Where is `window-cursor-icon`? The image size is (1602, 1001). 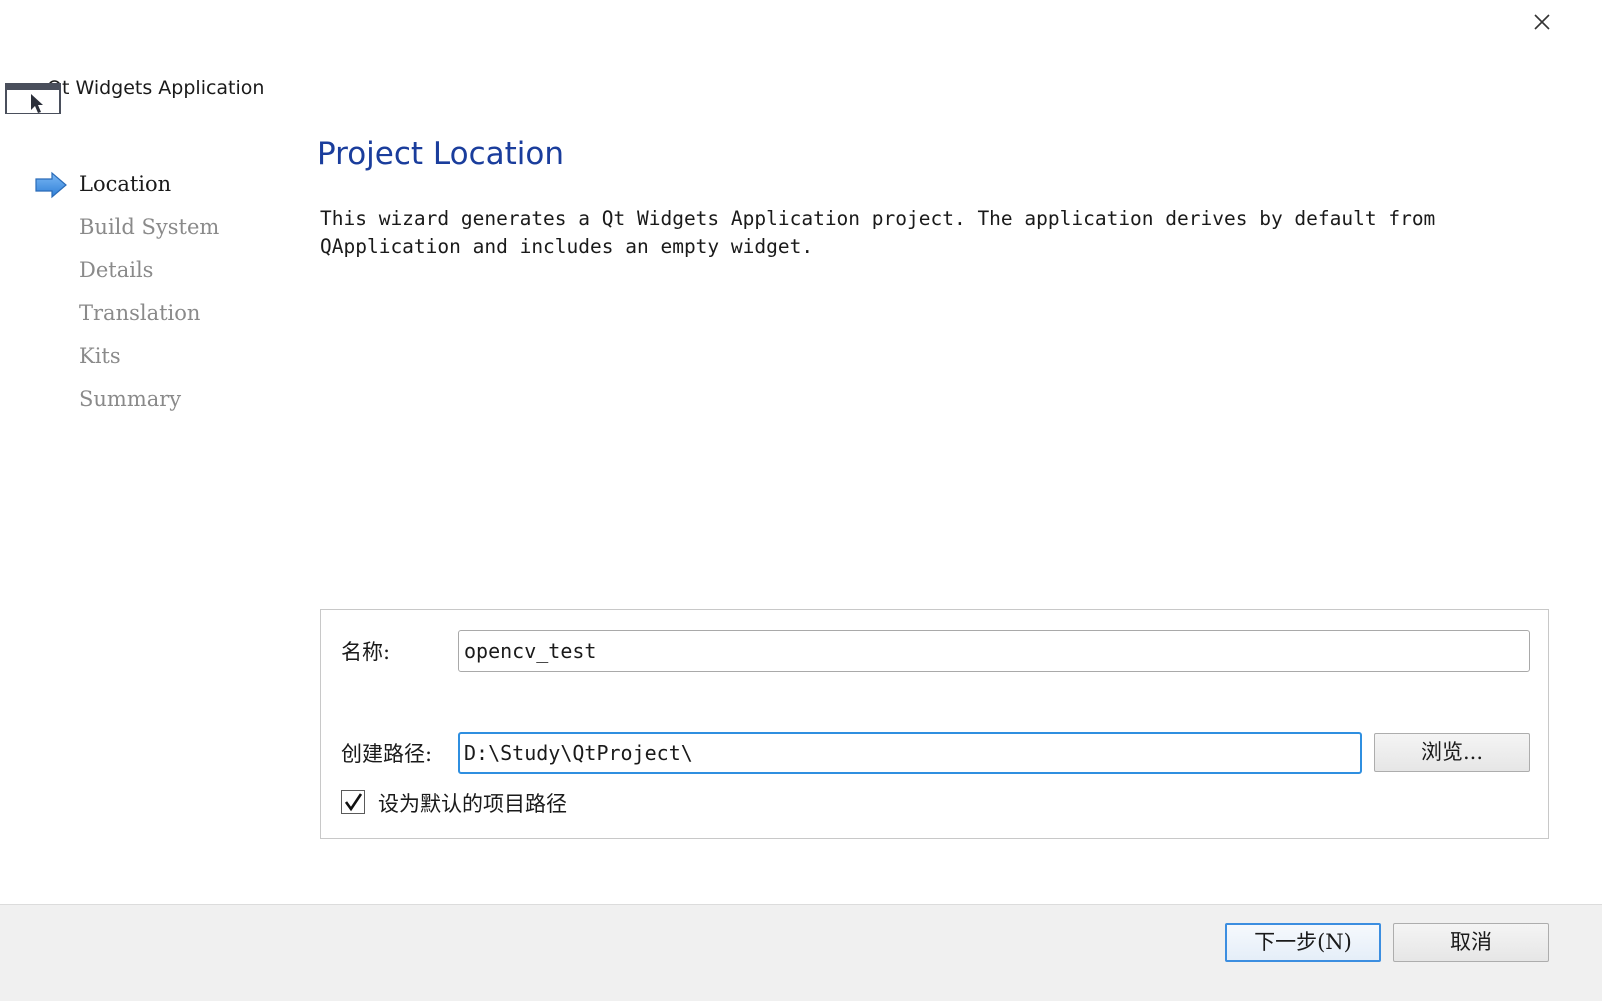 window-cursor-icon is located at coordinates (33, 97).